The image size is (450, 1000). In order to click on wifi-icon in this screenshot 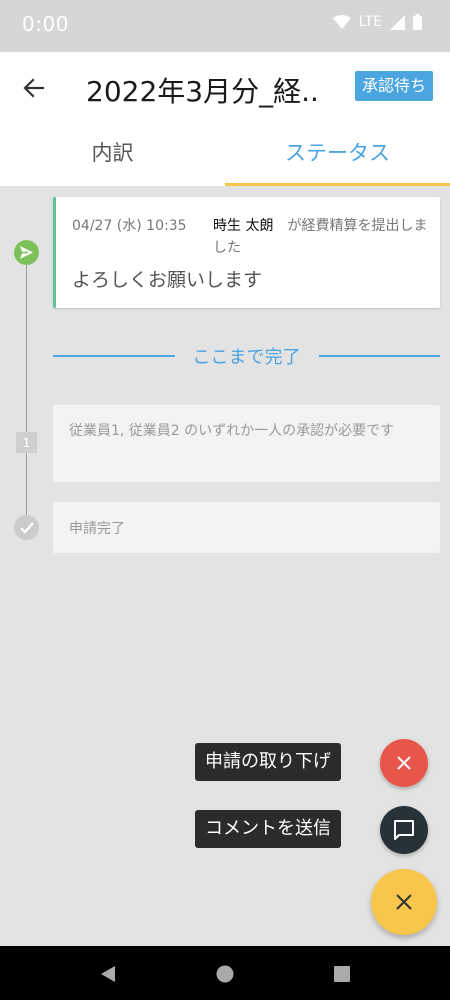, I will do `click(341, 22)`.